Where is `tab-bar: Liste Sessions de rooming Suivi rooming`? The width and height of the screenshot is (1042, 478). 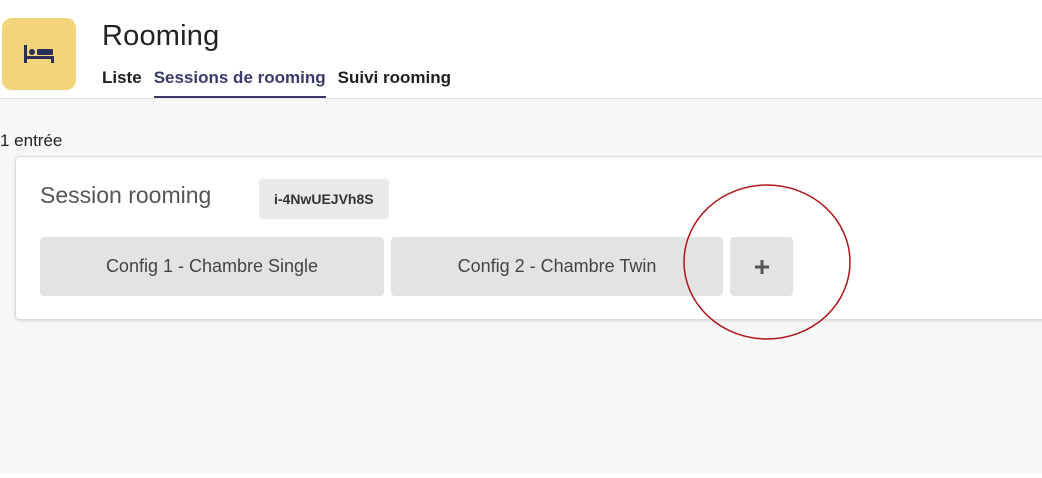
tab-bar: Liste Sessions de rooming Suivi rooming is located at coordinates (282, 83).